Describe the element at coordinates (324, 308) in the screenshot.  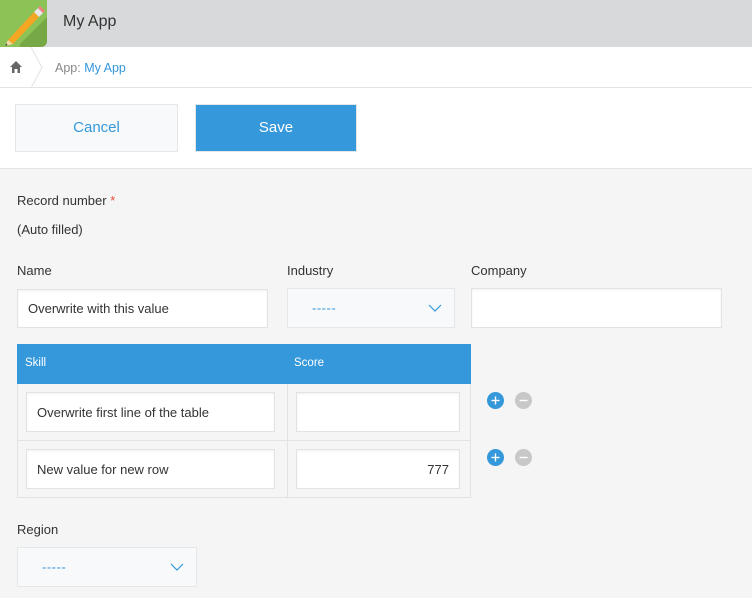
I see `industry-selected-value: -----` at that location.